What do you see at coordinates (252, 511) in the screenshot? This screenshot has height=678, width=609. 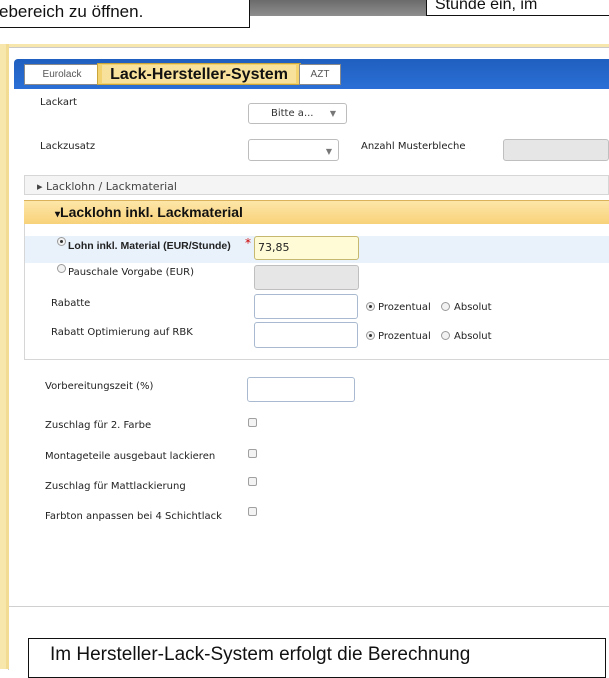 I see `checkbox-farbton-anpassen` at bounding box center [252, 511].